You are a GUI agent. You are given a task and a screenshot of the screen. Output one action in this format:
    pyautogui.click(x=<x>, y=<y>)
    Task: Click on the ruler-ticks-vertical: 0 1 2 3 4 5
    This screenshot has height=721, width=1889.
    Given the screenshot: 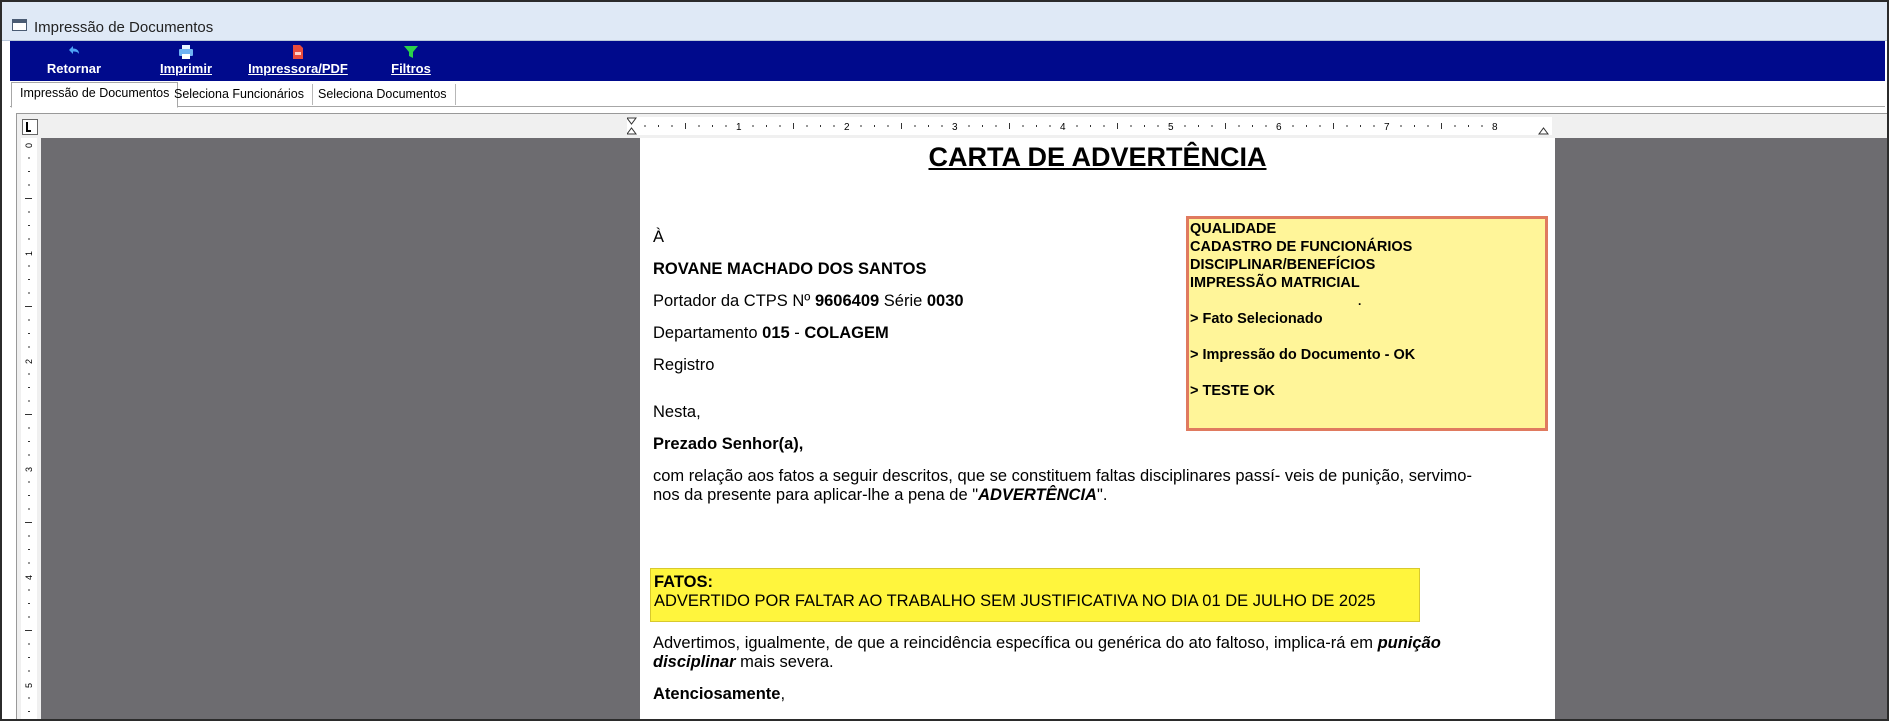 What is the action you would take?
    pyautogui.click(x=29, y=427)
    